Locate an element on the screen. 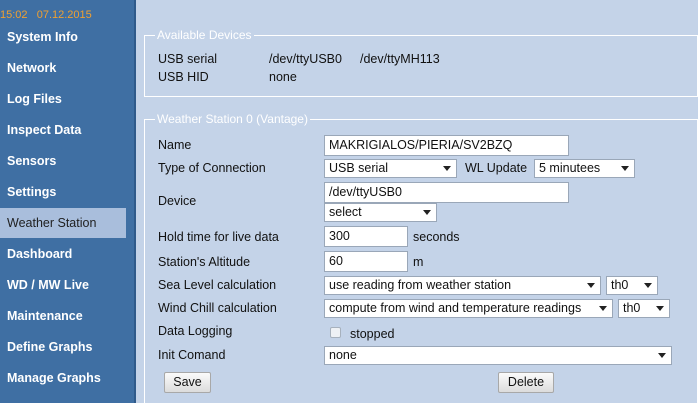 The image size is (698, 409). sea-level-select: use reading from weather station is located at coordinates (462, 285).